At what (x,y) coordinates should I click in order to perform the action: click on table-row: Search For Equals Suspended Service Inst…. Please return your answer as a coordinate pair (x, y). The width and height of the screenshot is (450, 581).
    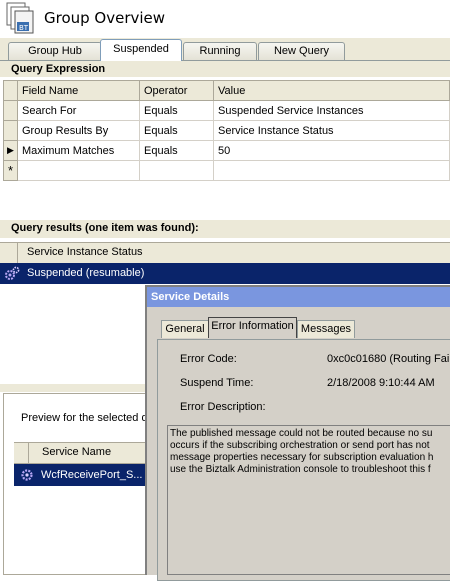
    Looking at the image, I should click on (226, 110).